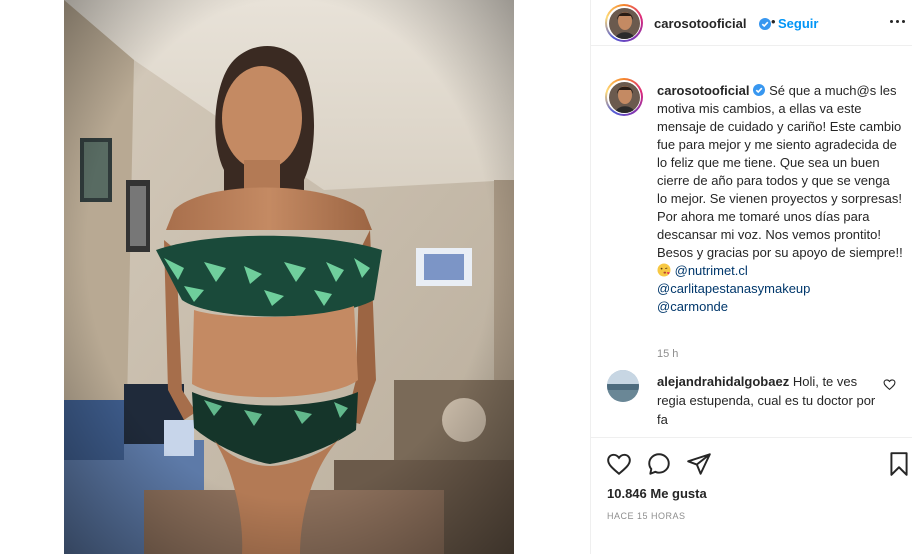  I want to click on page-margin, so click(32, 277).